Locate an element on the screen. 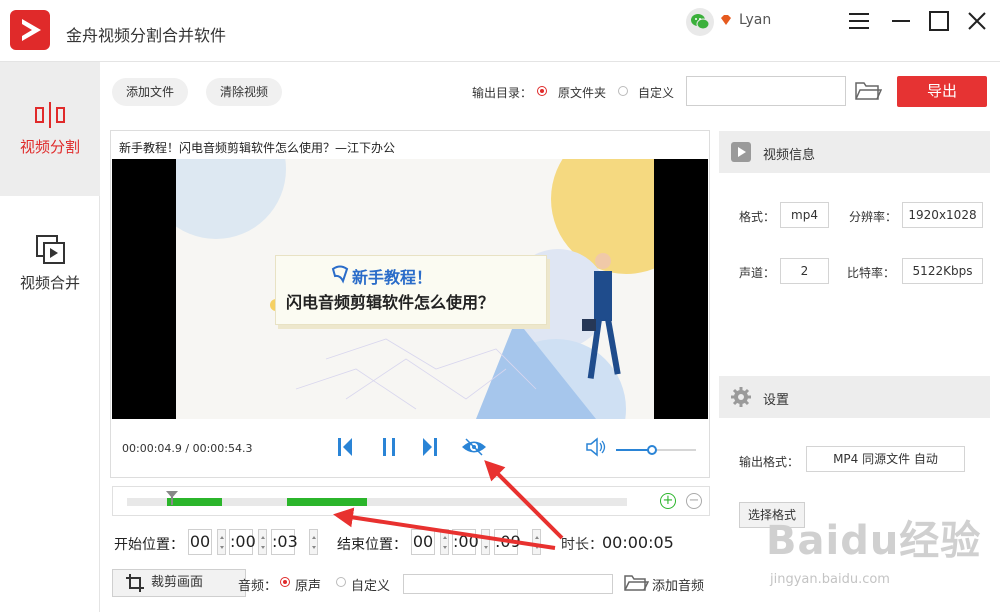 This screenshot has width=1000, height=612. video-info-header: 视频信息 is located at coordinates (854, 152).